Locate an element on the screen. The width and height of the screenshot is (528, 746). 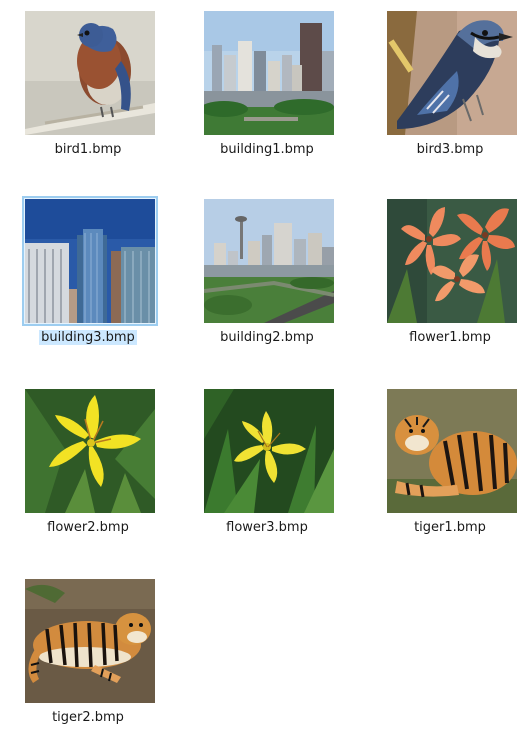
file-item-flower2: flower2.bmp is located at coordinates (88, 471).